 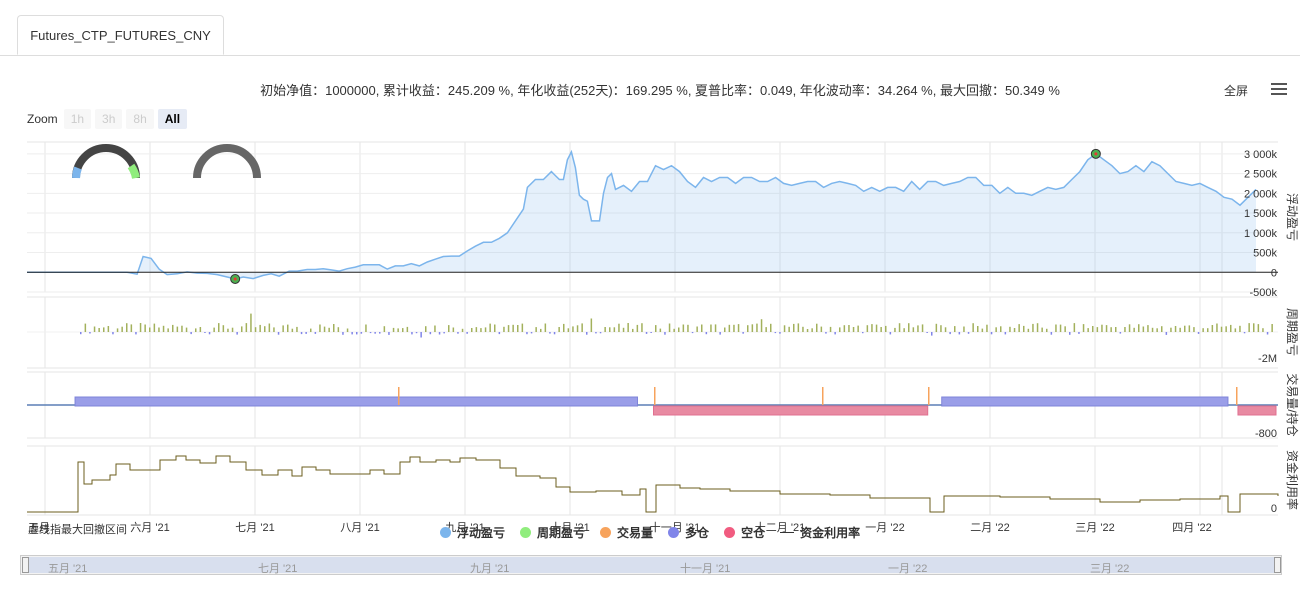 What do you see at coordinates (1292, 480) in the screenshot?
I see `y-axis-title: 资金利用率` at bounding box center [1292, 480].